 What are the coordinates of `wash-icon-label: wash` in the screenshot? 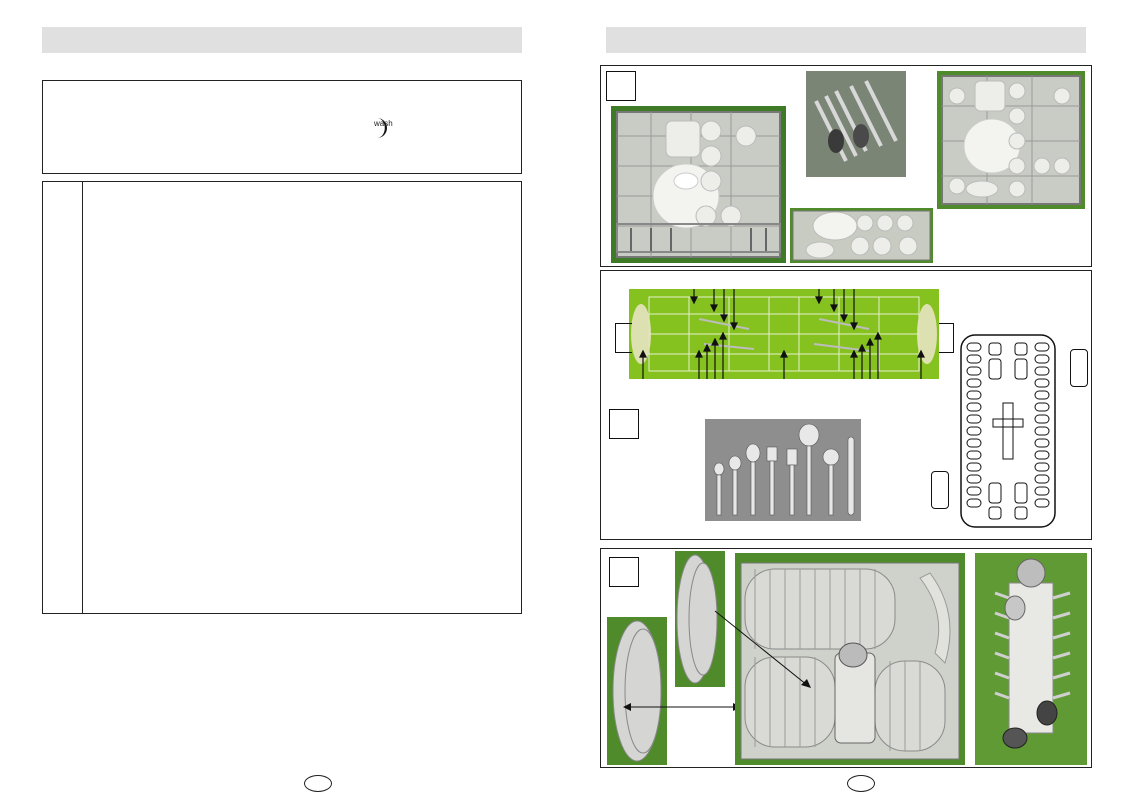 It's located at (383, 123).